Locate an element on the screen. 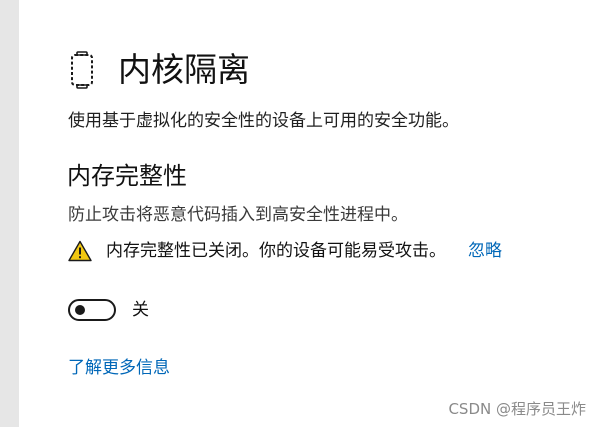  page-header: 内核隔离 is located at coordinates (159, 70).